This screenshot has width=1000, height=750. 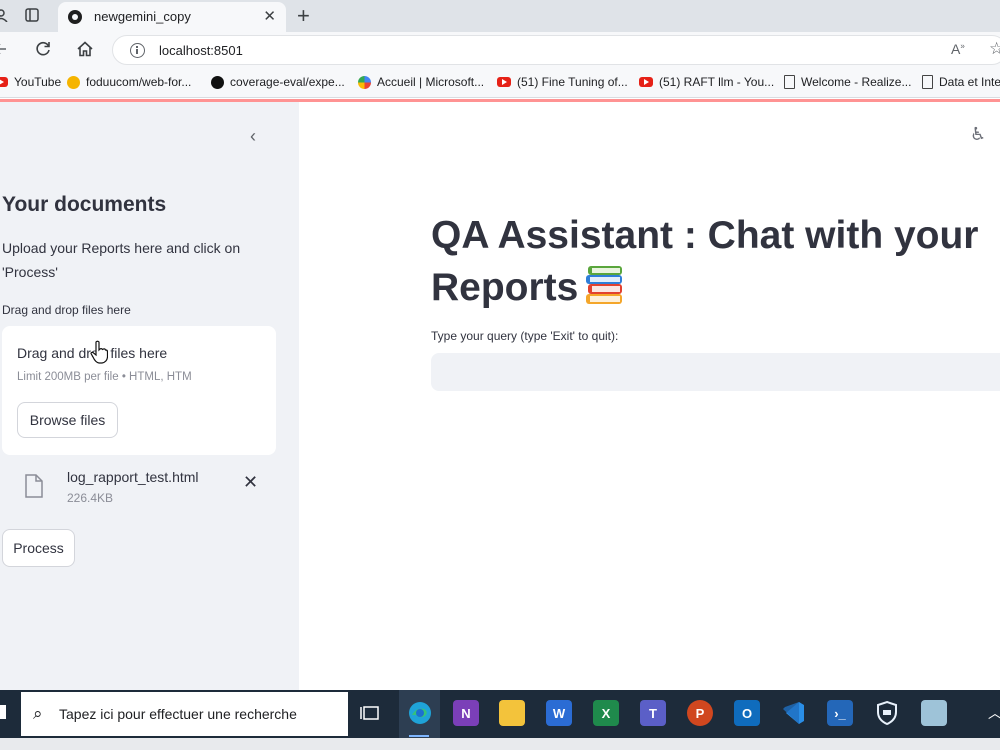 What do you see at coordinates (994, 713) in the screenshot?
I see `show-hidden-icons-chevron-icon: ︿` at bounding box center [994, 713].